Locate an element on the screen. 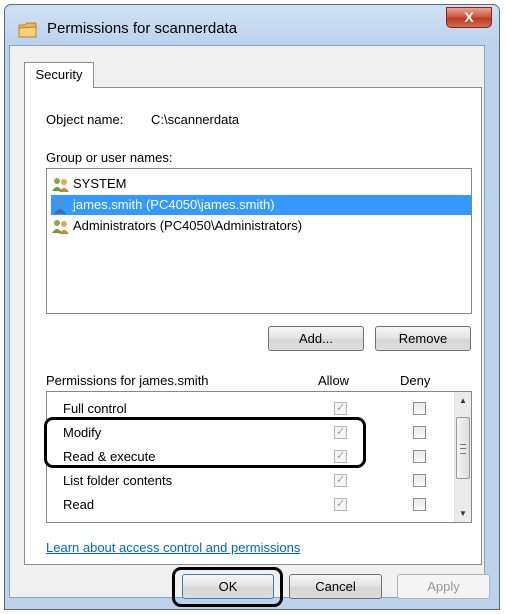 Image resolution: width=506 pixels, height=614 pixels. apply-button: Apply is located at coordinates (443, 586).